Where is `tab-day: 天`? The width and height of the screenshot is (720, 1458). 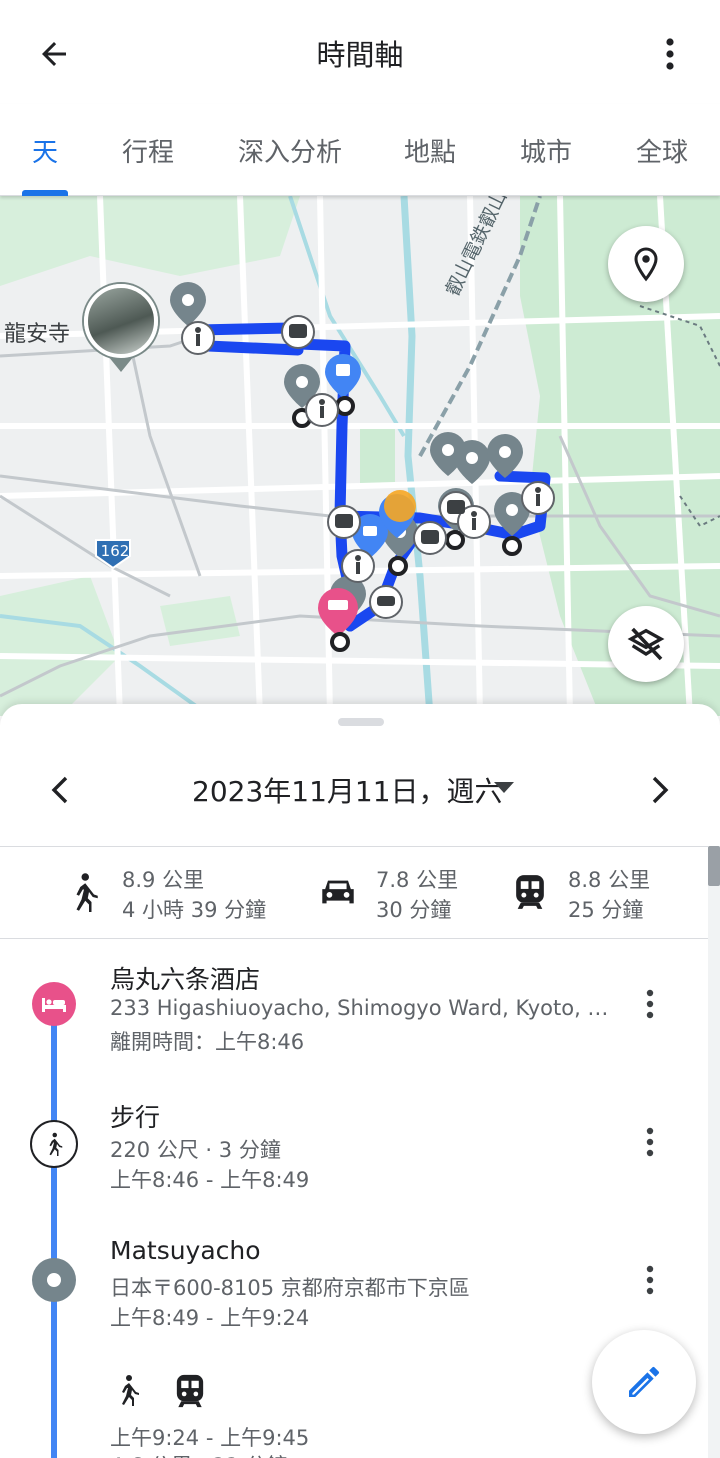
tab-day: 天 is located at coordinates (45, 150).